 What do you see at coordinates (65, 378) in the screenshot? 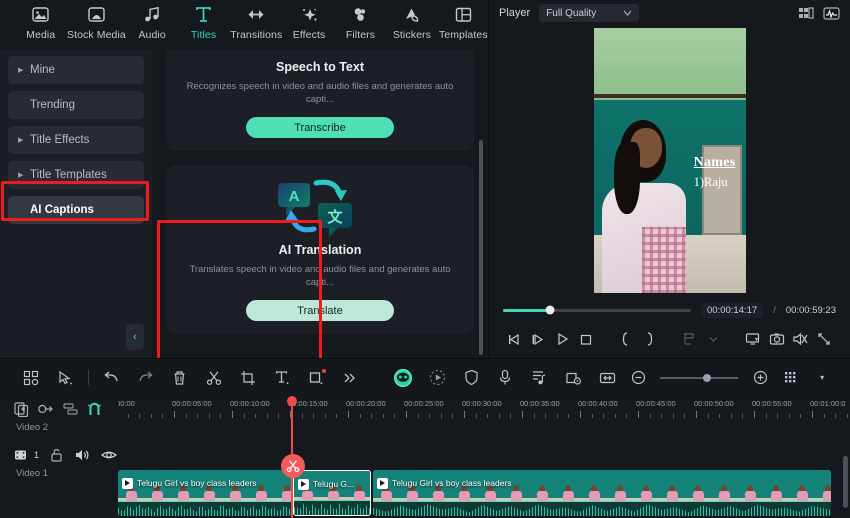
I see `select-tool-button` at bounding box center [65, 378].